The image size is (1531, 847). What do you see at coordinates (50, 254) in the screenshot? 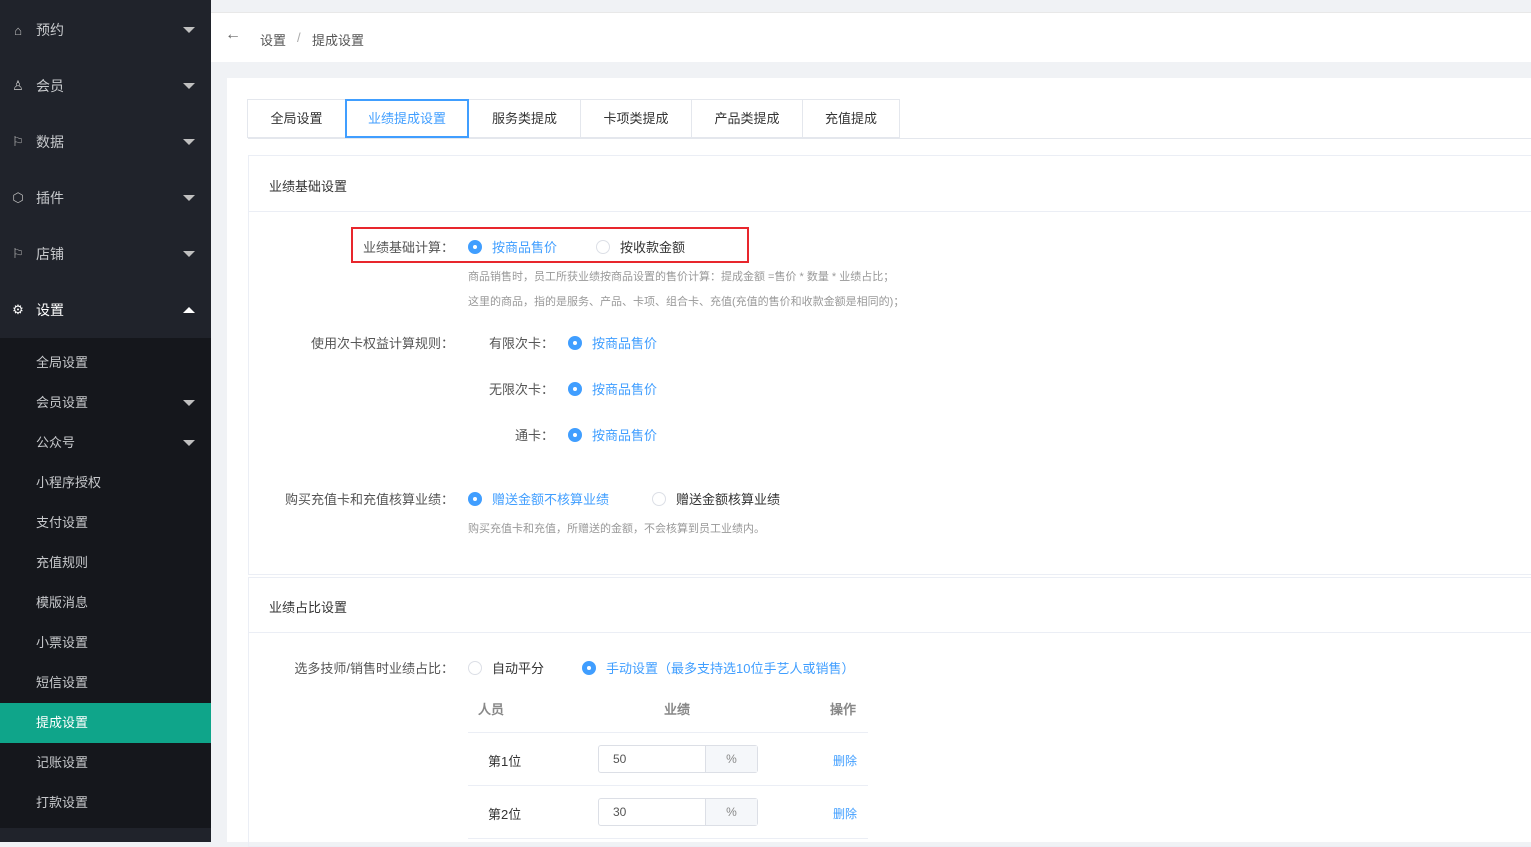
I see `menu-label: 店铺` at bounding box center [50, 254].